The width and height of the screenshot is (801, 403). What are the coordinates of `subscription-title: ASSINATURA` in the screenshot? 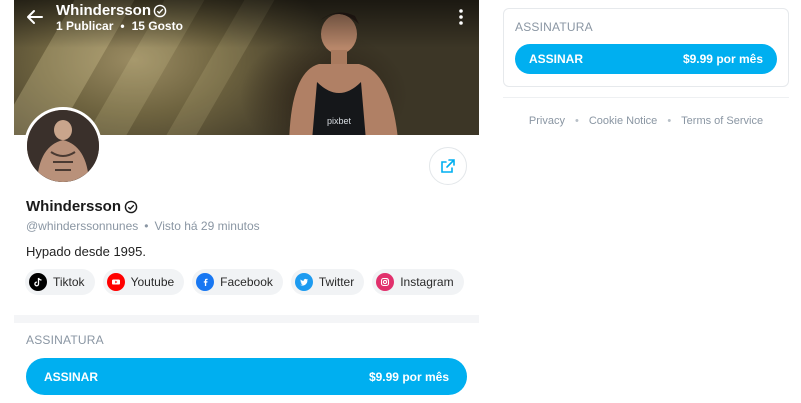 It's located at (65, 340).